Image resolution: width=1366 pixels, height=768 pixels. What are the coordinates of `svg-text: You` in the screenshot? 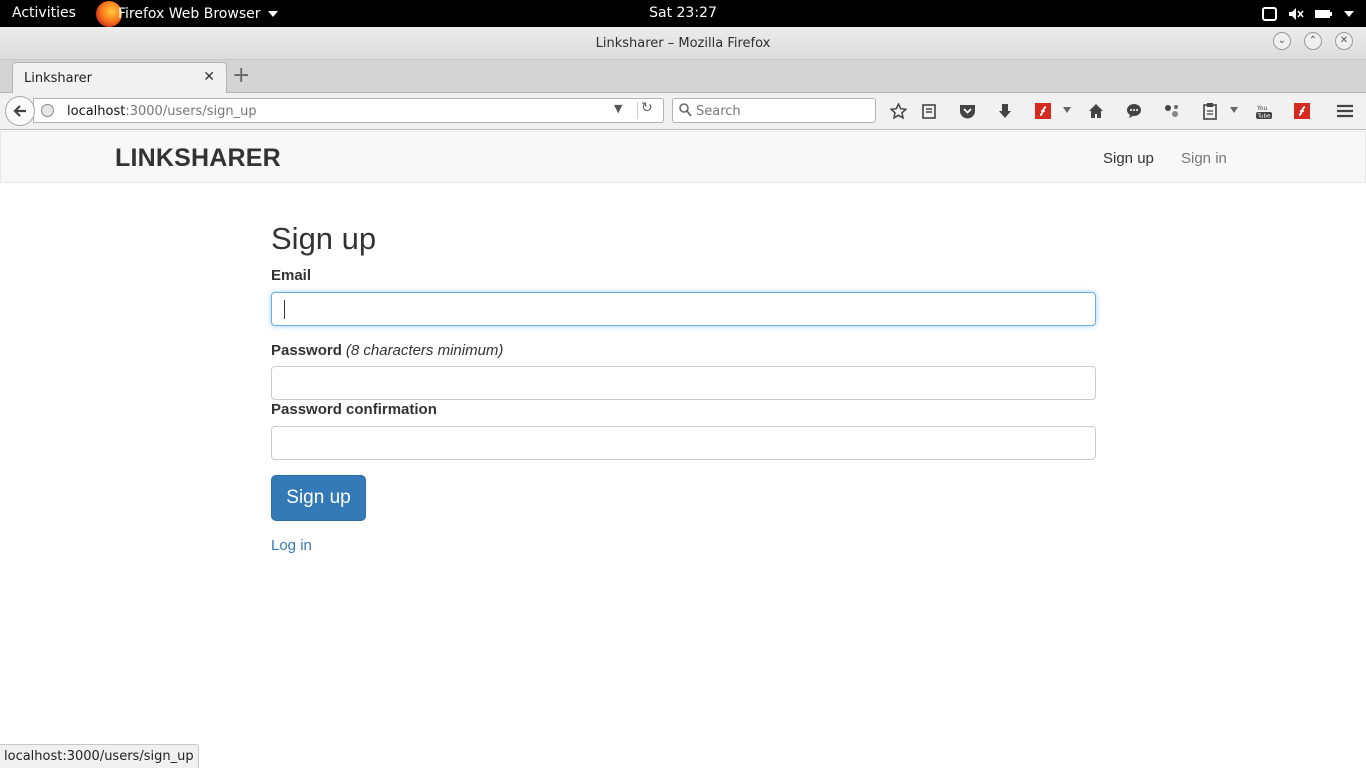 It's located at (1262, 108).